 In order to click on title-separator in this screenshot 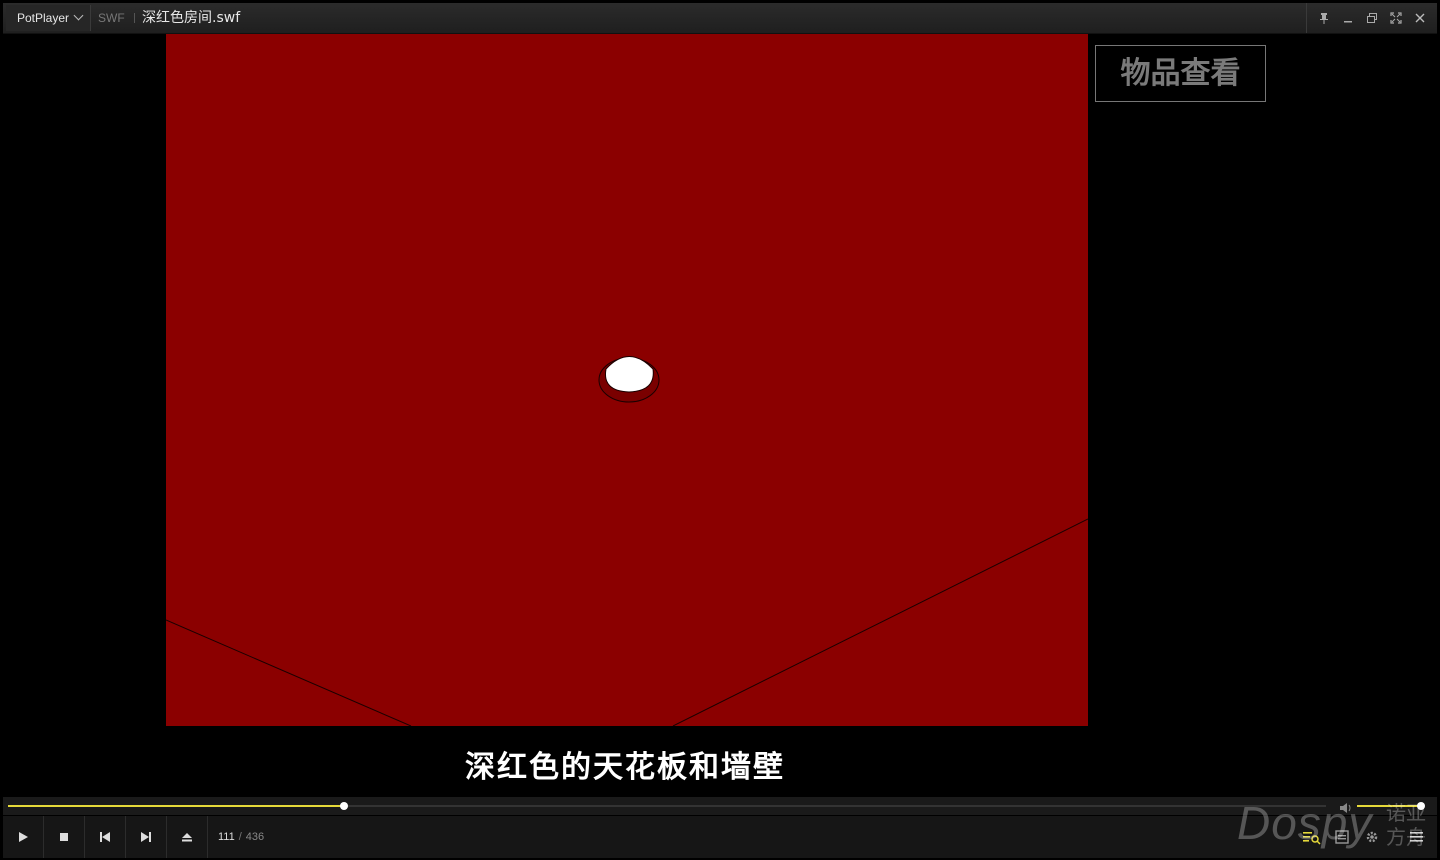, I will do `click(134, 18)`.